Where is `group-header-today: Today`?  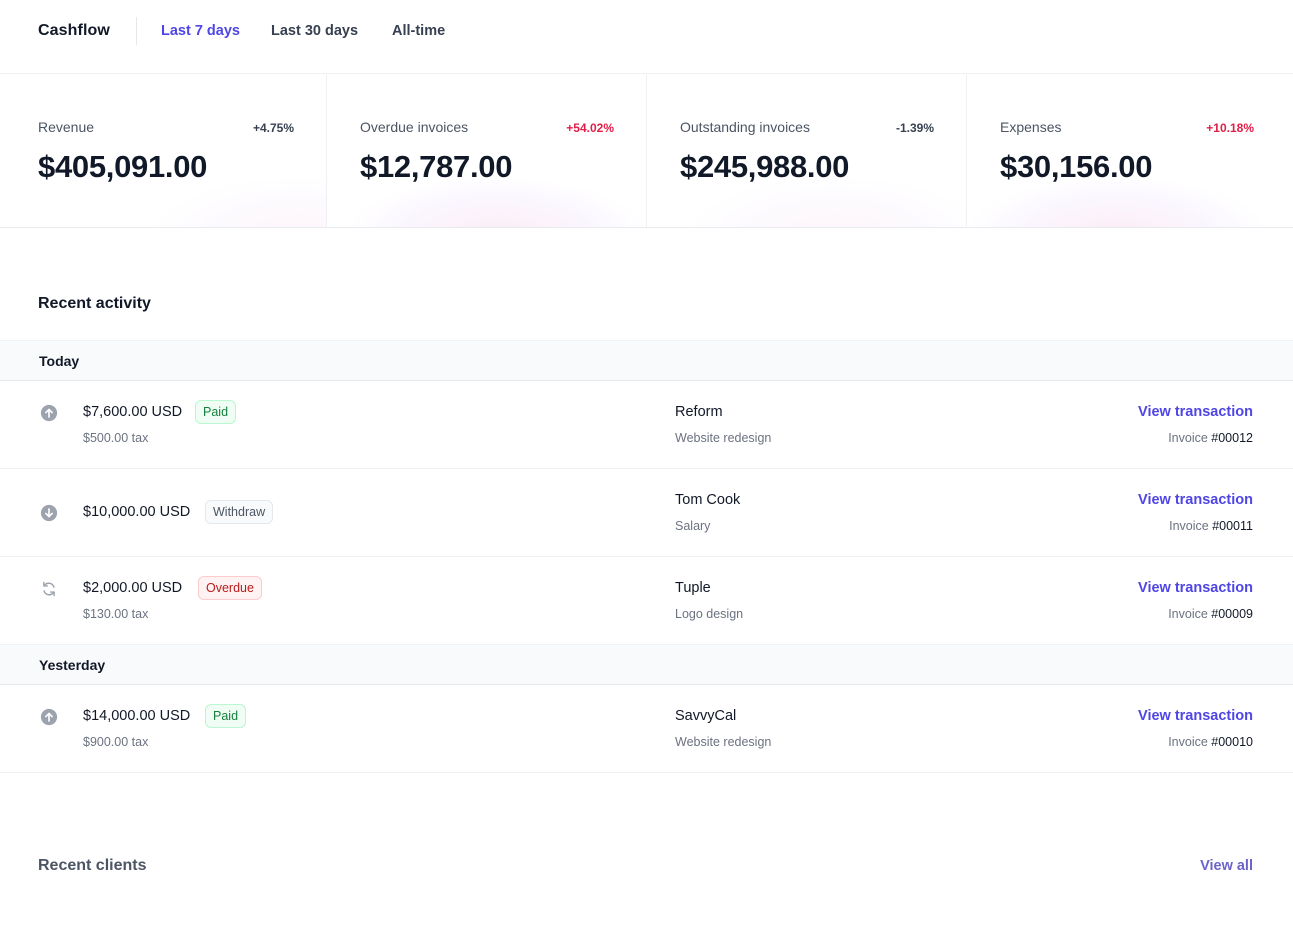
group-header-today: Today is located at coordinates (646, 360).